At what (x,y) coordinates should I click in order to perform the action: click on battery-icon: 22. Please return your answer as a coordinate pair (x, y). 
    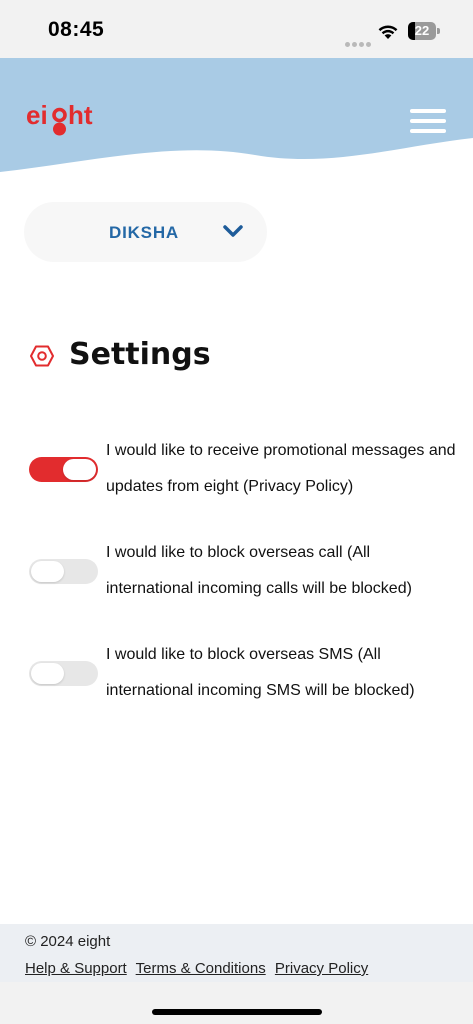
    Looking at the image, I should click on (424, 31).